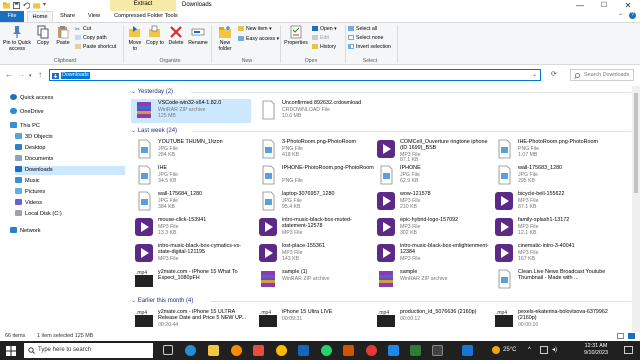  What do you see at coordinates (168, 350) in the screenshot?
I see `task-view-icon` at bounding box center [168, 350].